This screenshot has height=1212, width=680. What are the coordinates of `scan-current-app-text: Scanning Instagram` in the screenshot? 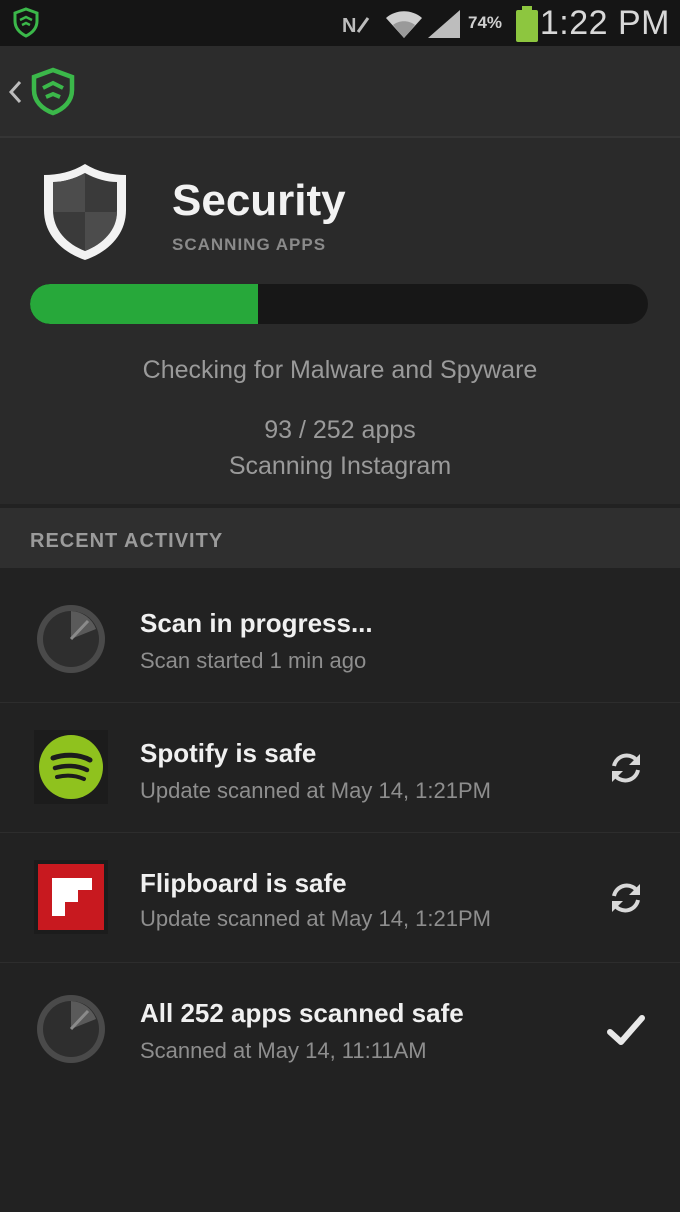 It's located at (340, 466).